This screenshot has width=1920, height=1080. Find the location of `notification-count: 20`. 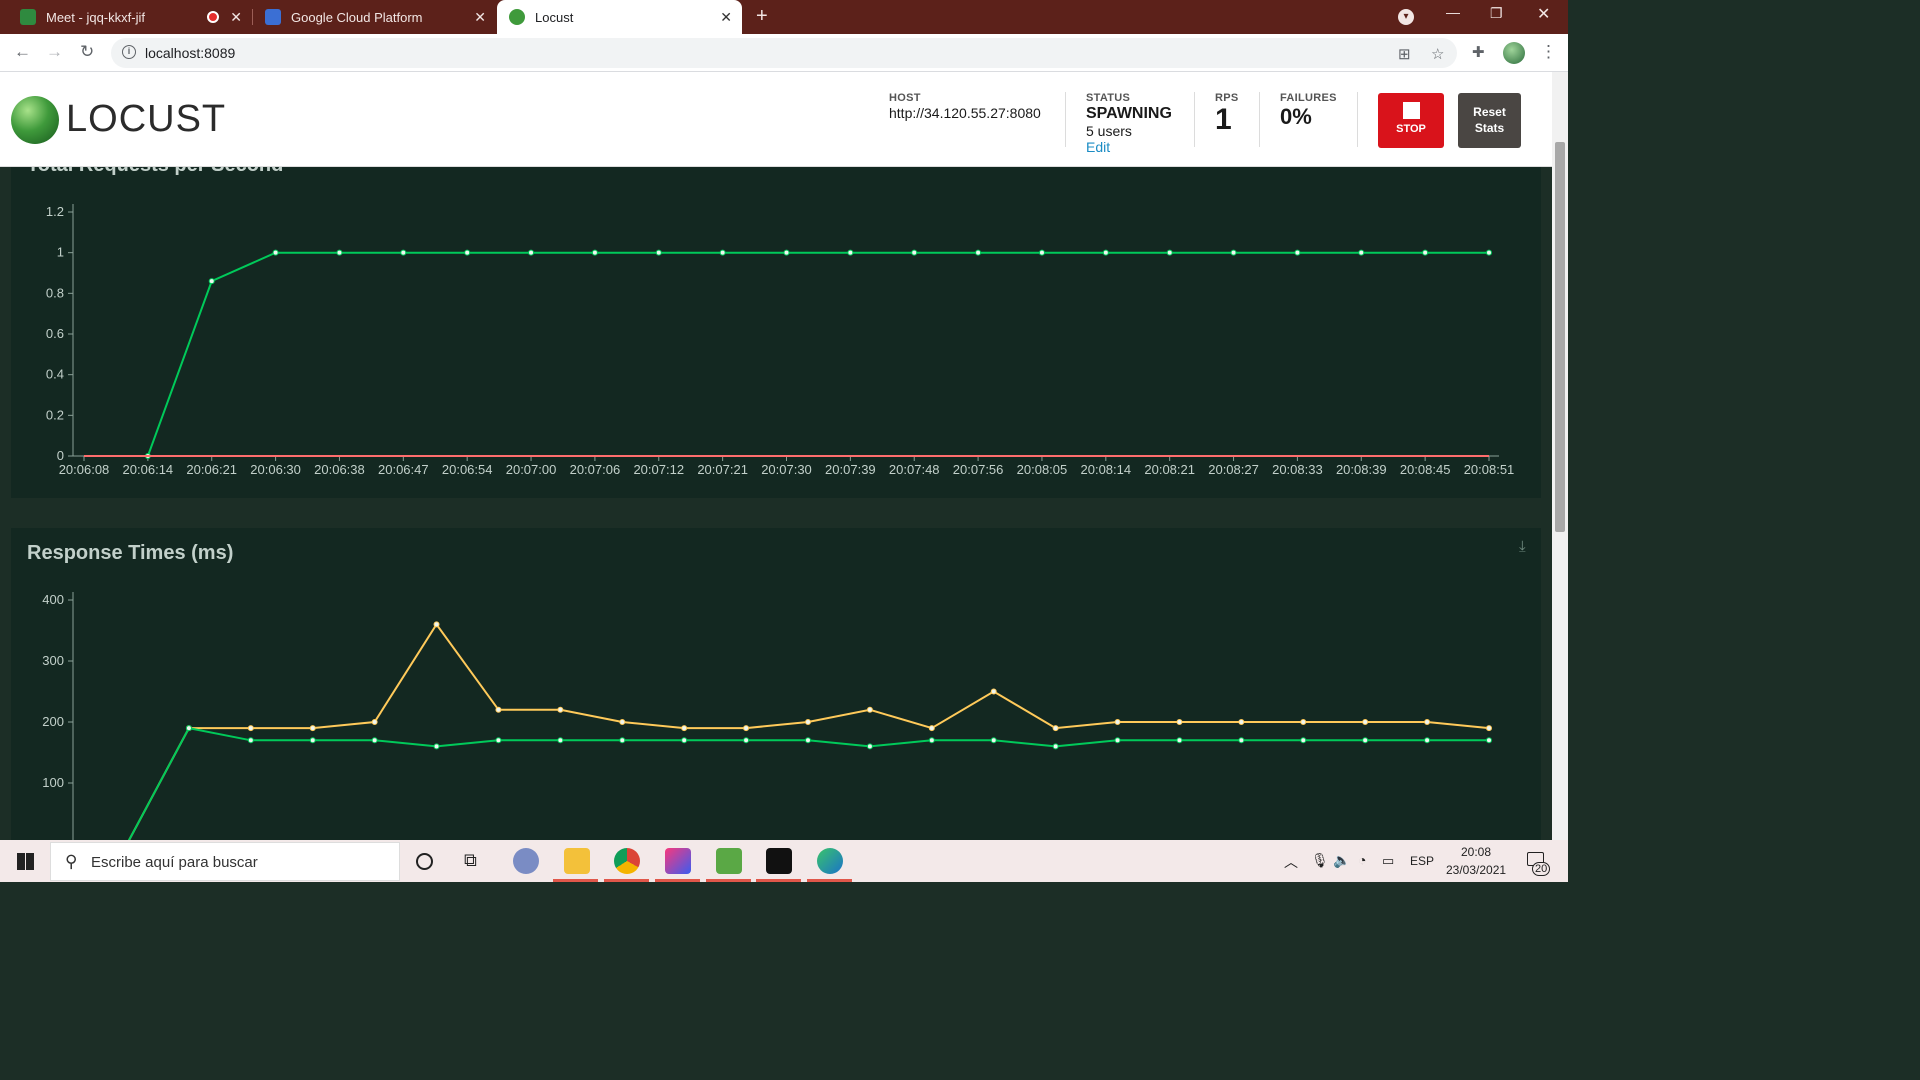

notification-count: 20 is located at coordinates (1541, 869).